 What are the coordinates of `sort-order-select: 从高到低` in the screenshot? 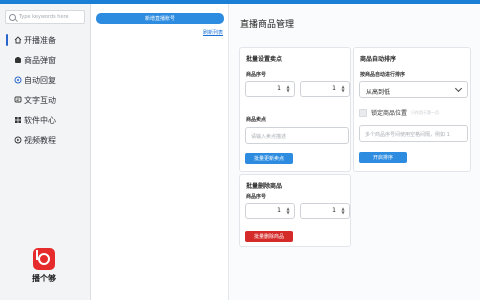 It's located at (413, 89).